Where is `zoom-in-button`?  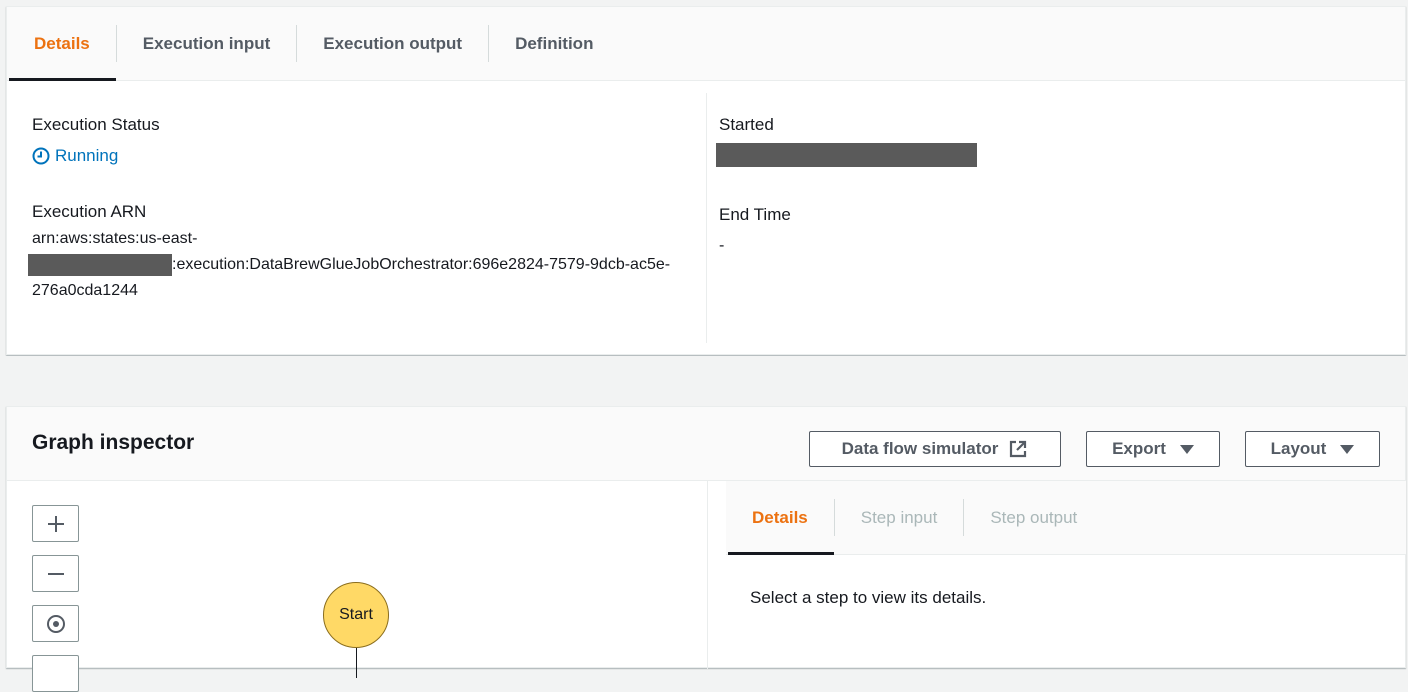 zoom-in-button is located at coordinates (55, 523).